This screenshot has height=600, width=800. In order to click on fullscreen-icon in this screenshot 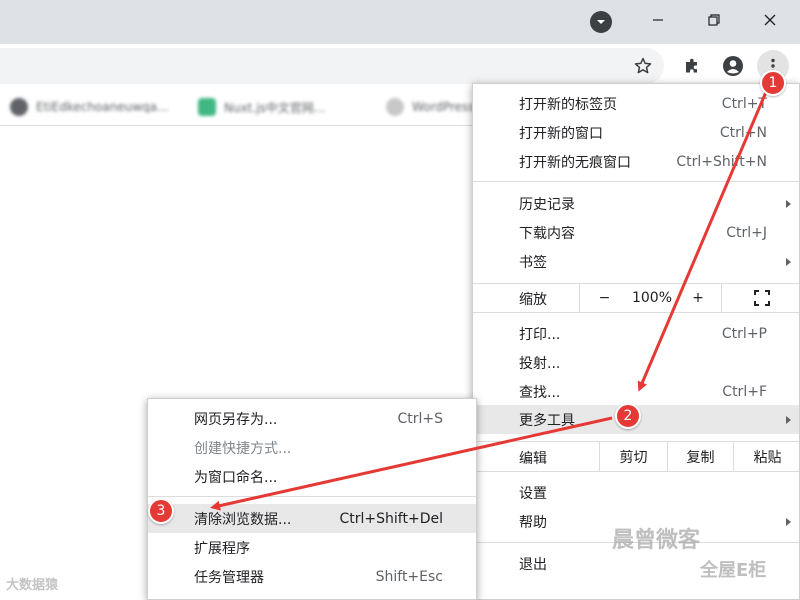, I will do `click(761, 297)`.